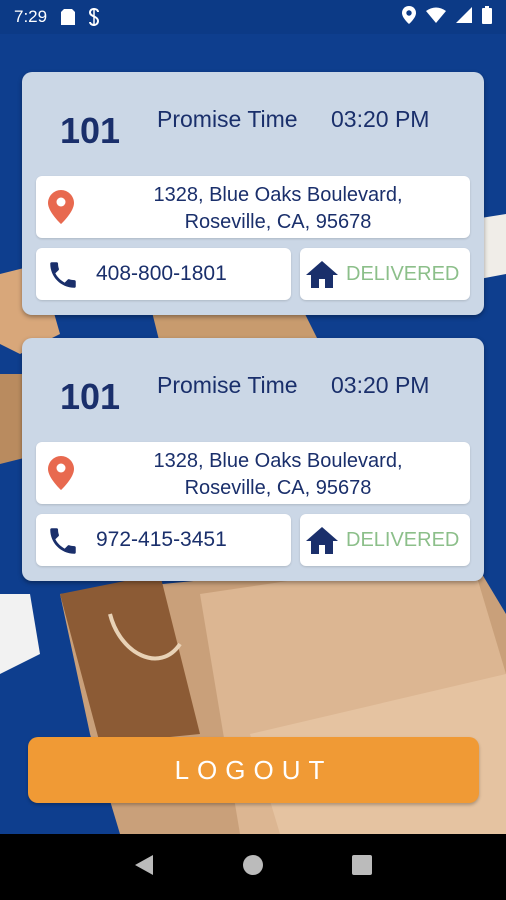 The width and height of the screenshot is (506, 900). I want to click on status-time: 7:29, so click(31, 16).